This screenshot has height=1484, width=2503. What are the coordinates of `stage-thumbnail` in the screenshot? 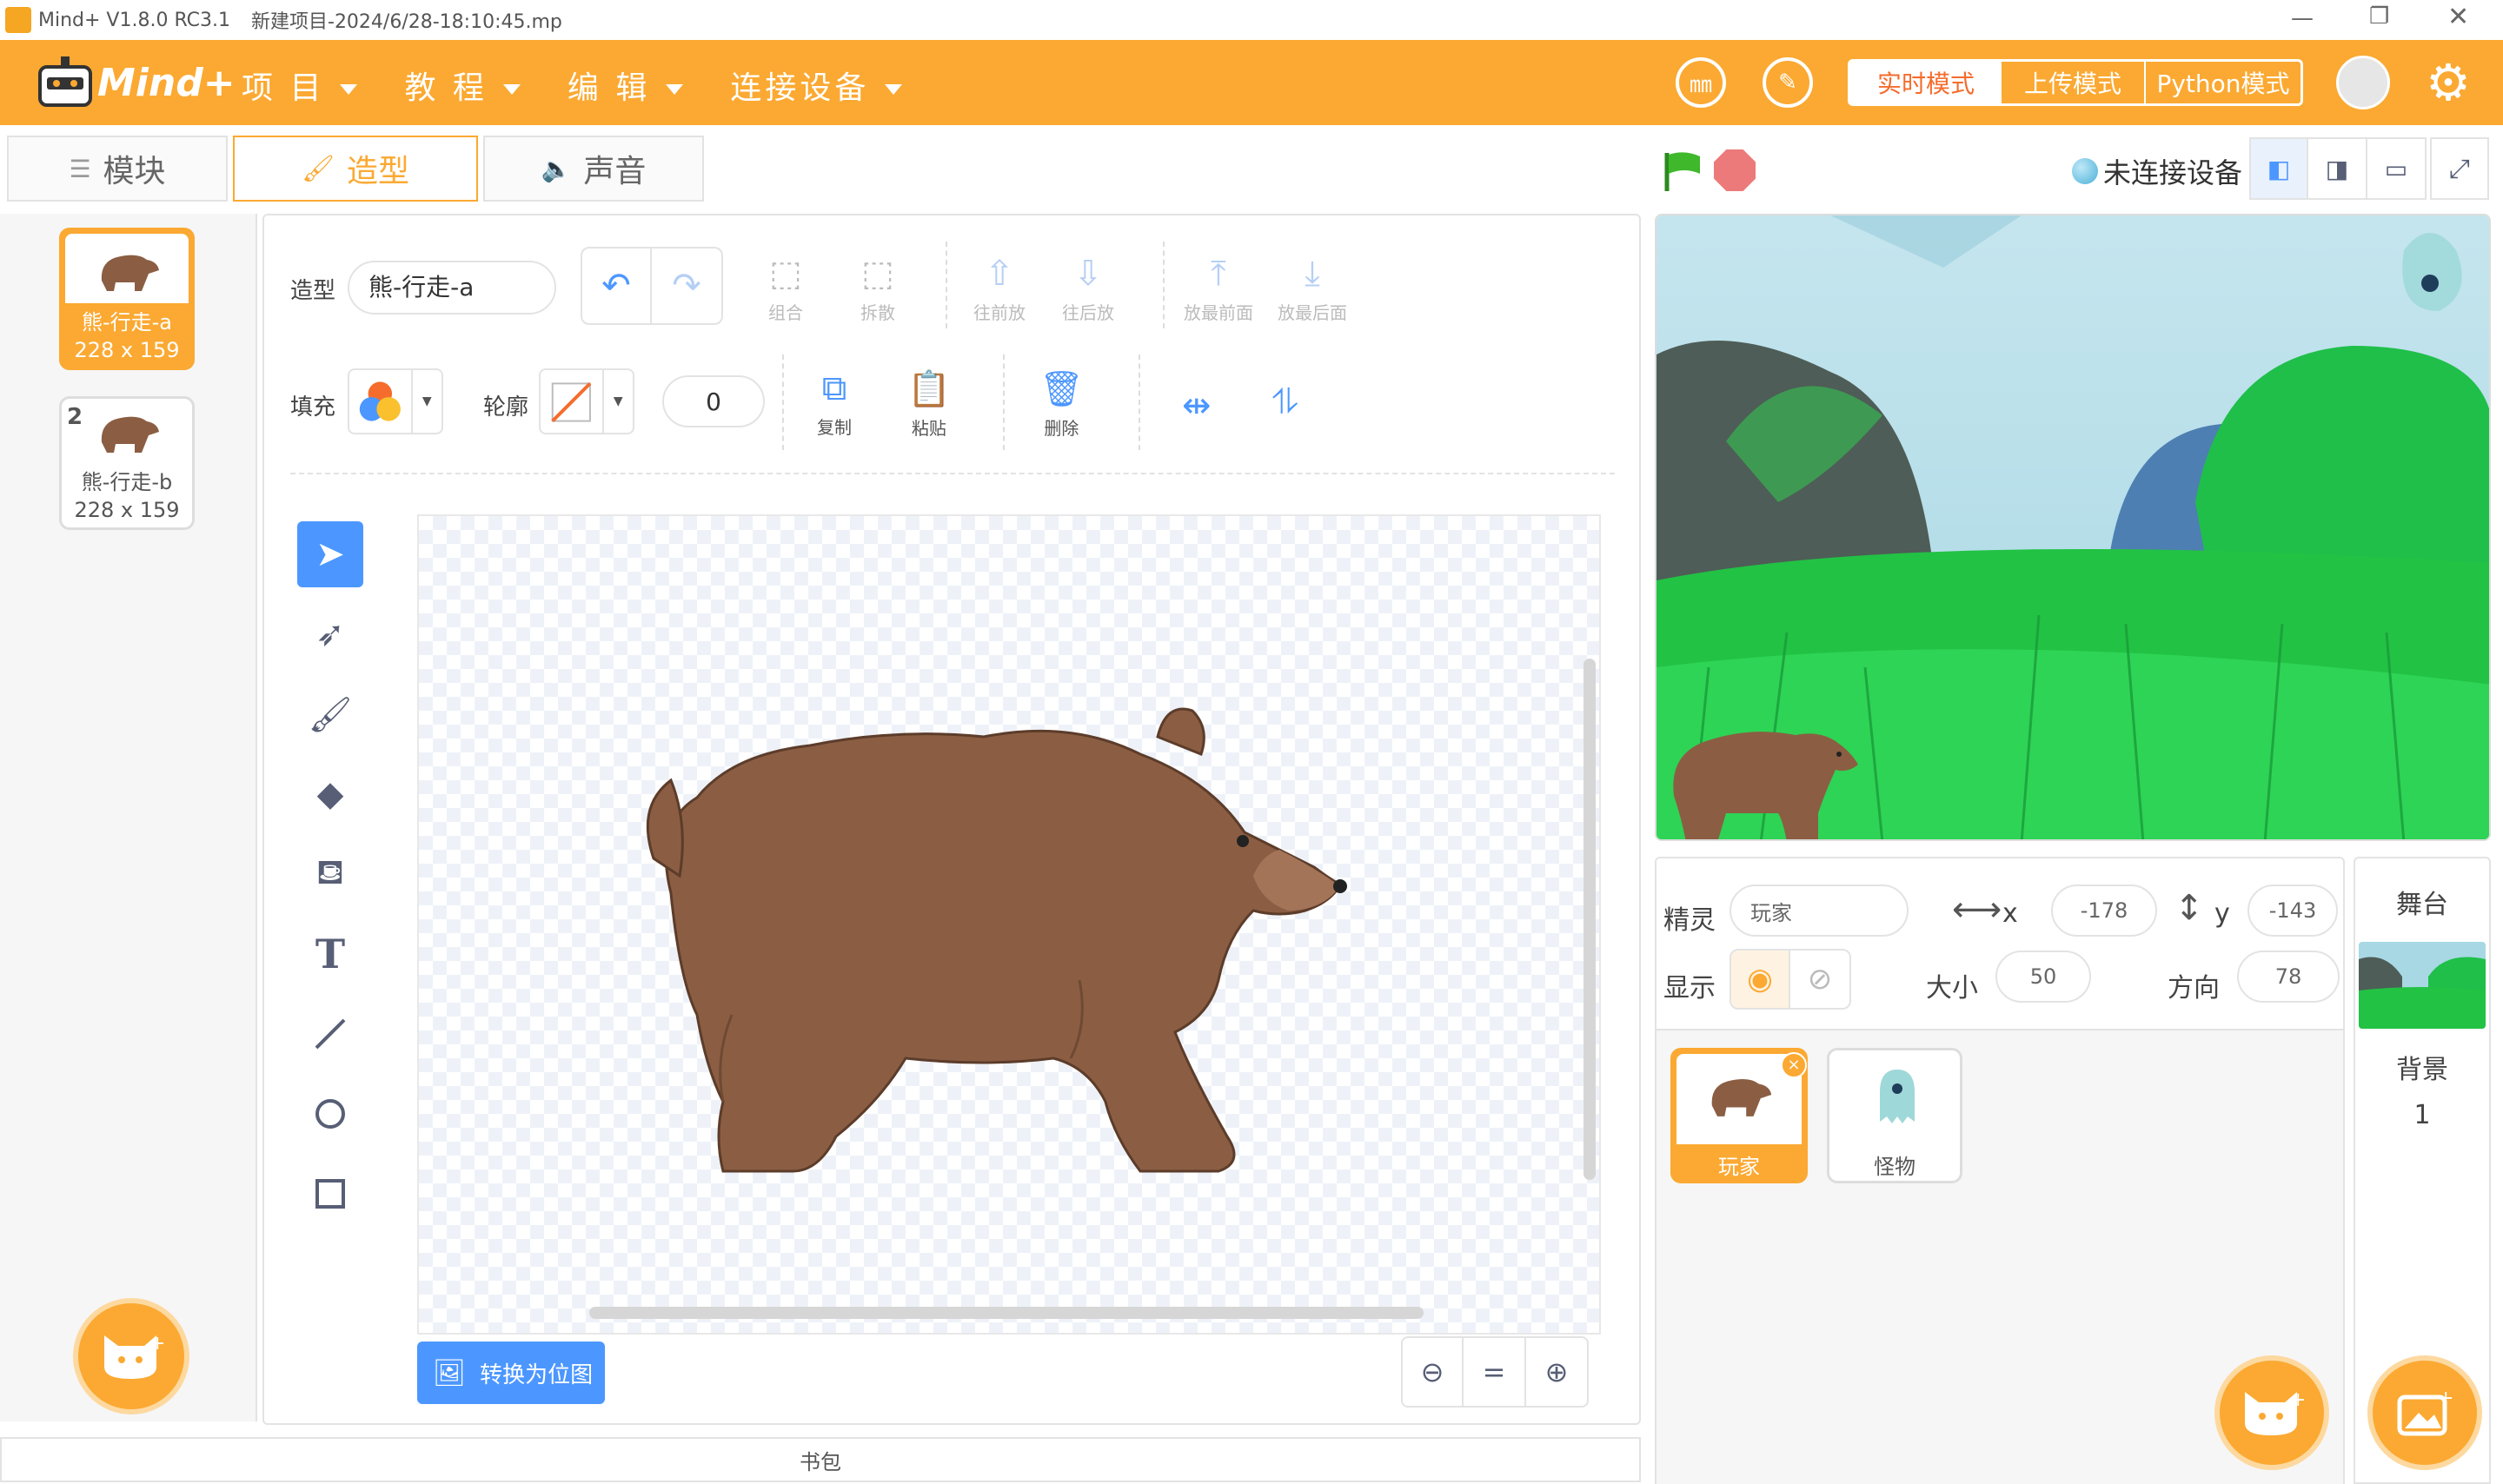 It's located at (2422, 985).